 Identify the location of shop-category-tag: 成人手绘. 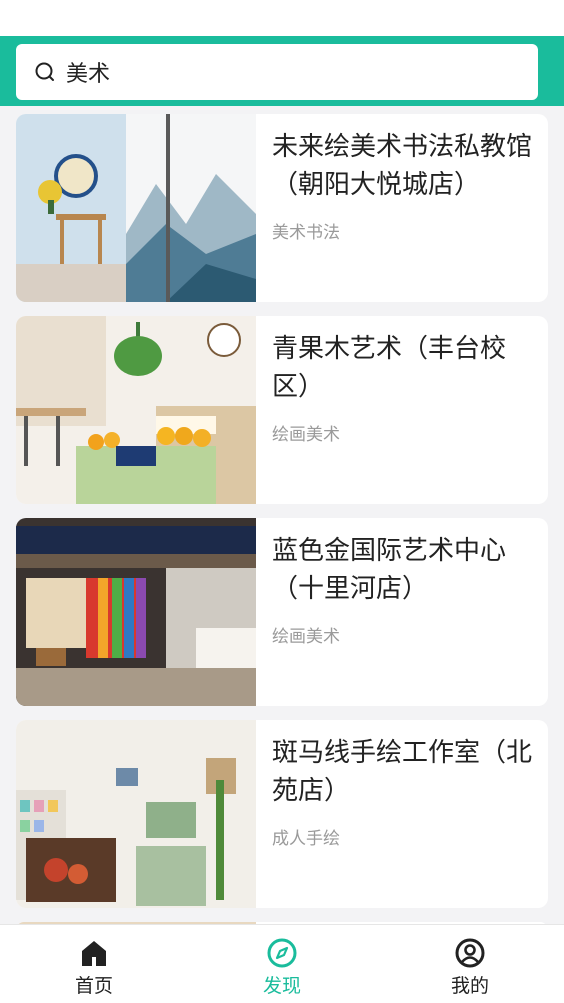
(306, 839).